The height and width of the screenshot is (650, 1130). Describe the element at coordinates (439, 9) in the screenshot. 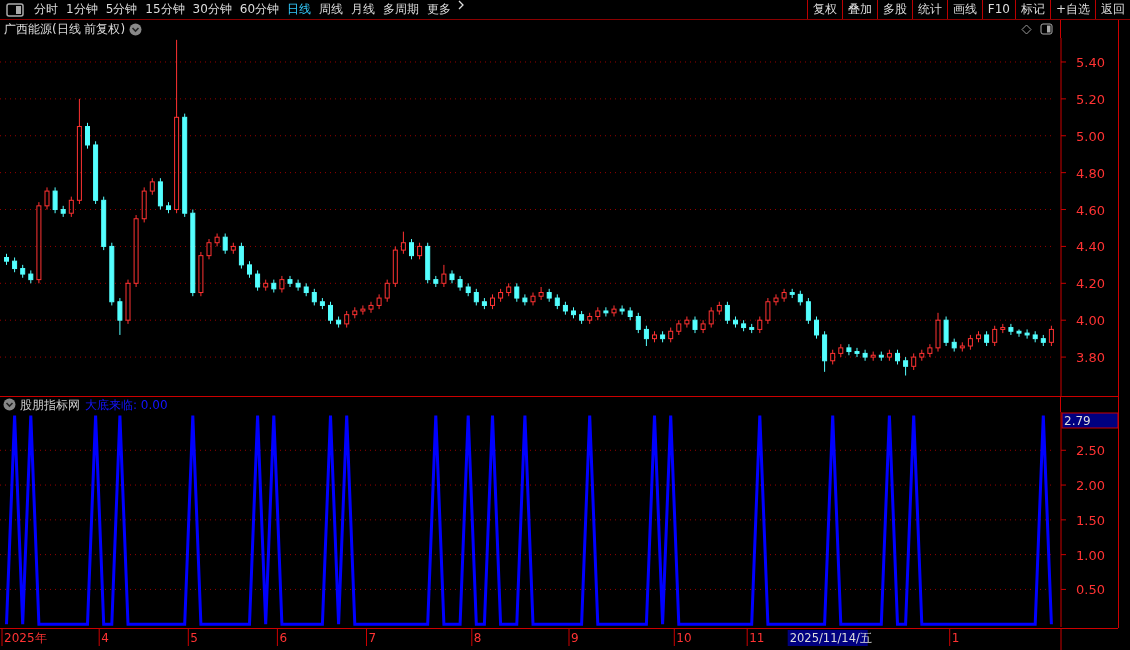

I see `period-tab: 更多` at that location.